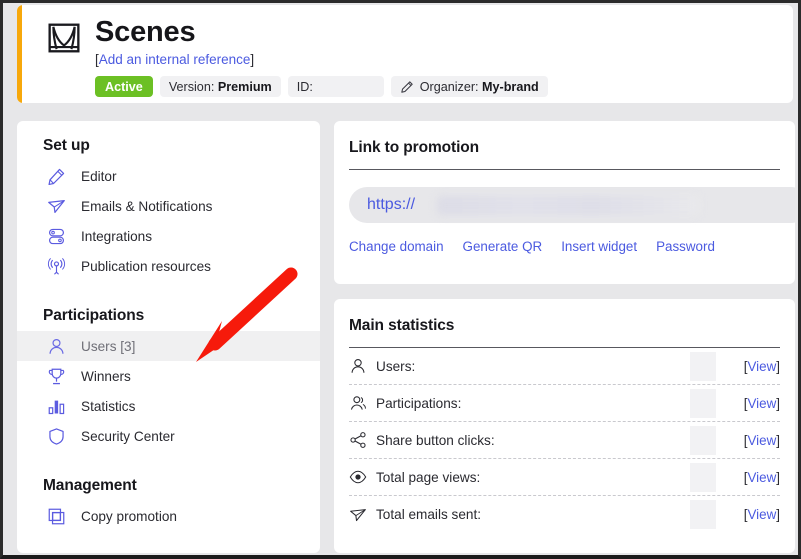  What do you see at coordinates (358, 477) in the screenshot?
I see `eye-icon` at bounding box center [358, 477].